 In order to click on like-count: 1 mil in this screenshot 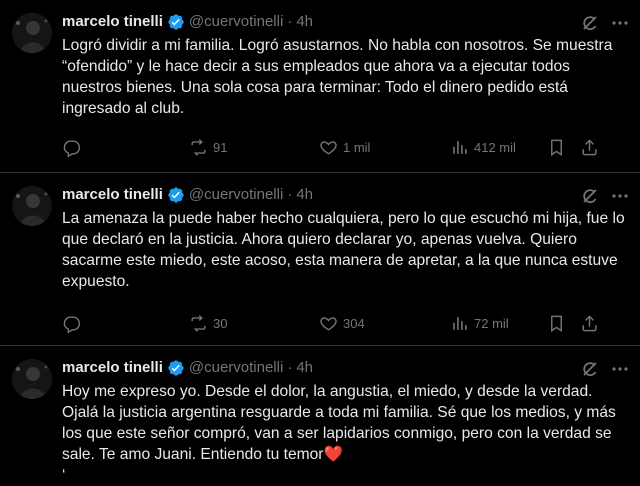, I will do `click(357, 147)`.